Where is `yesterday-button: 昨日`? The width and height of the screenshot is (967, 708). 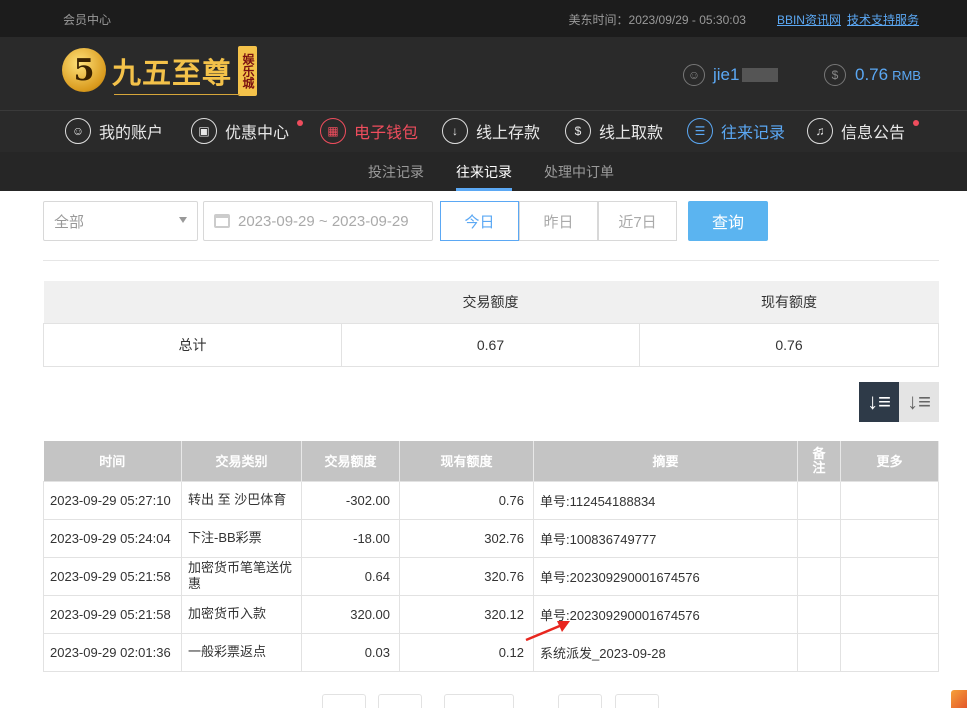
yesterday-button: 昨日 is located at coordinates (558, 221).